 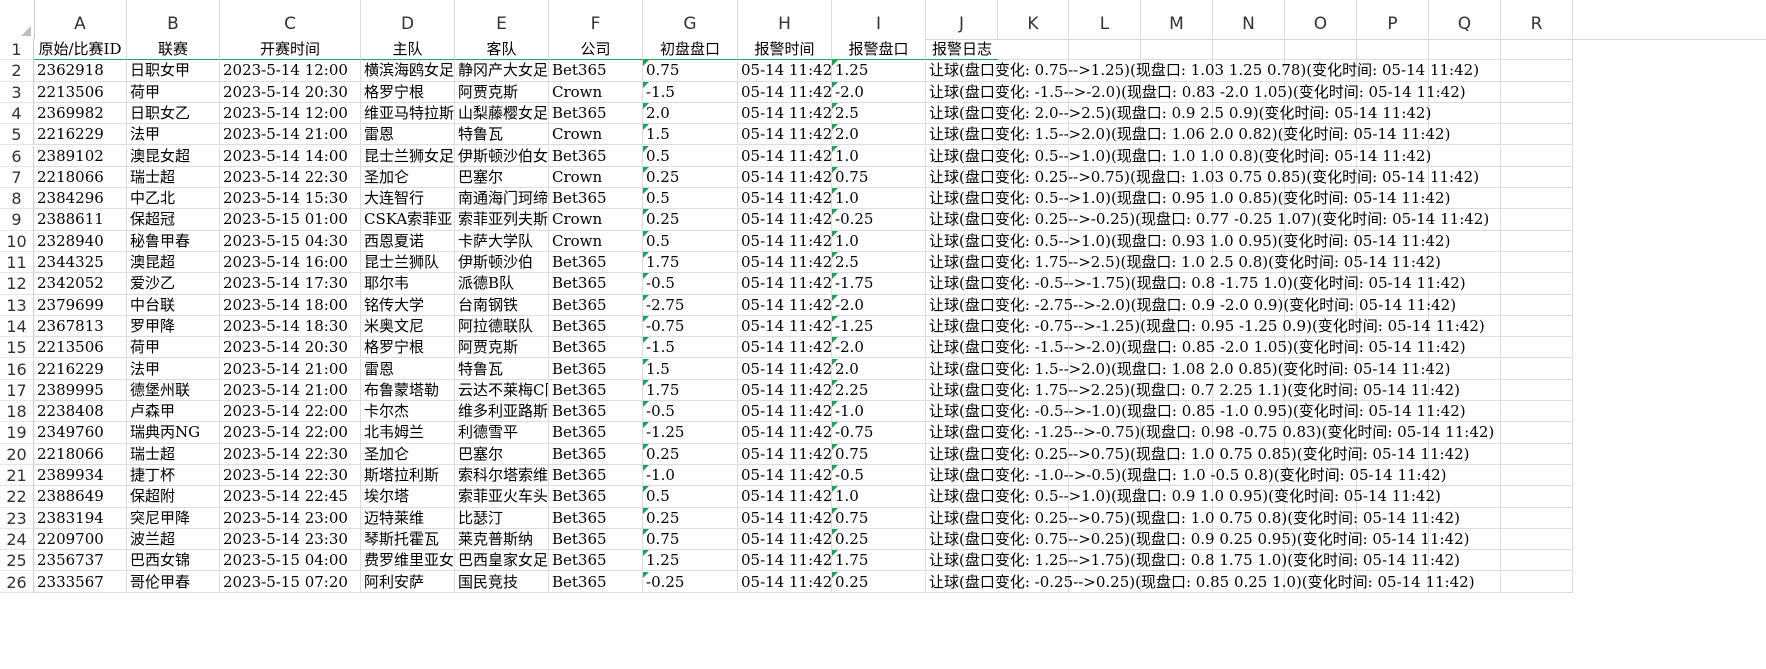 I want to click on cell-init: 1.25, so click(x=690, y=561).